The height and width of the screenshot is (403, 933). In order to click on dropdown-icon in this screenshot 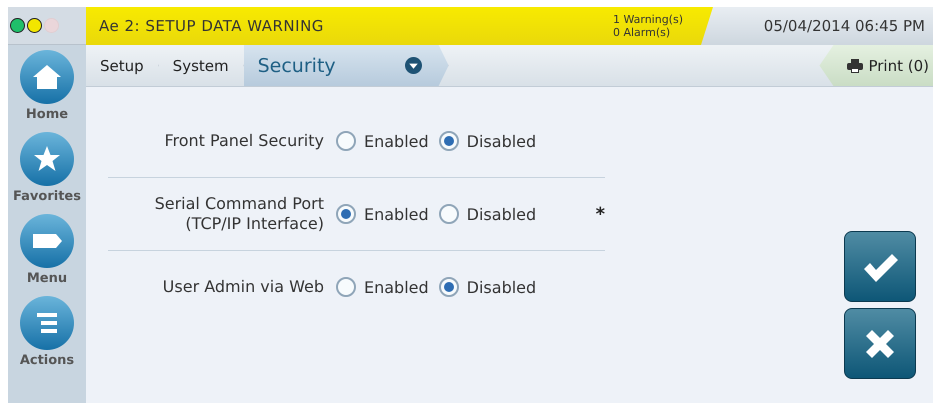, I will do `click(413, 65)`.